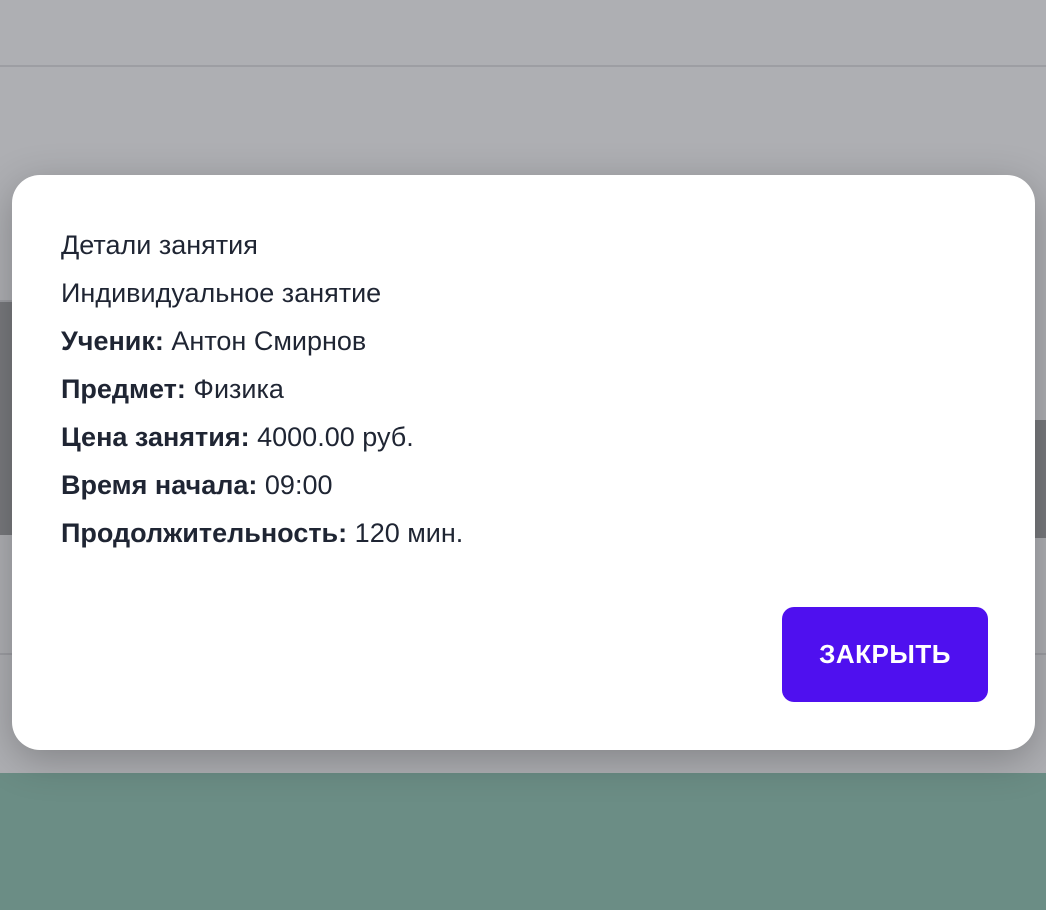 Image resolution: width=1046 pixels, height=910 pixels. I want to click on field-value: 09:00, so click(298, 485).